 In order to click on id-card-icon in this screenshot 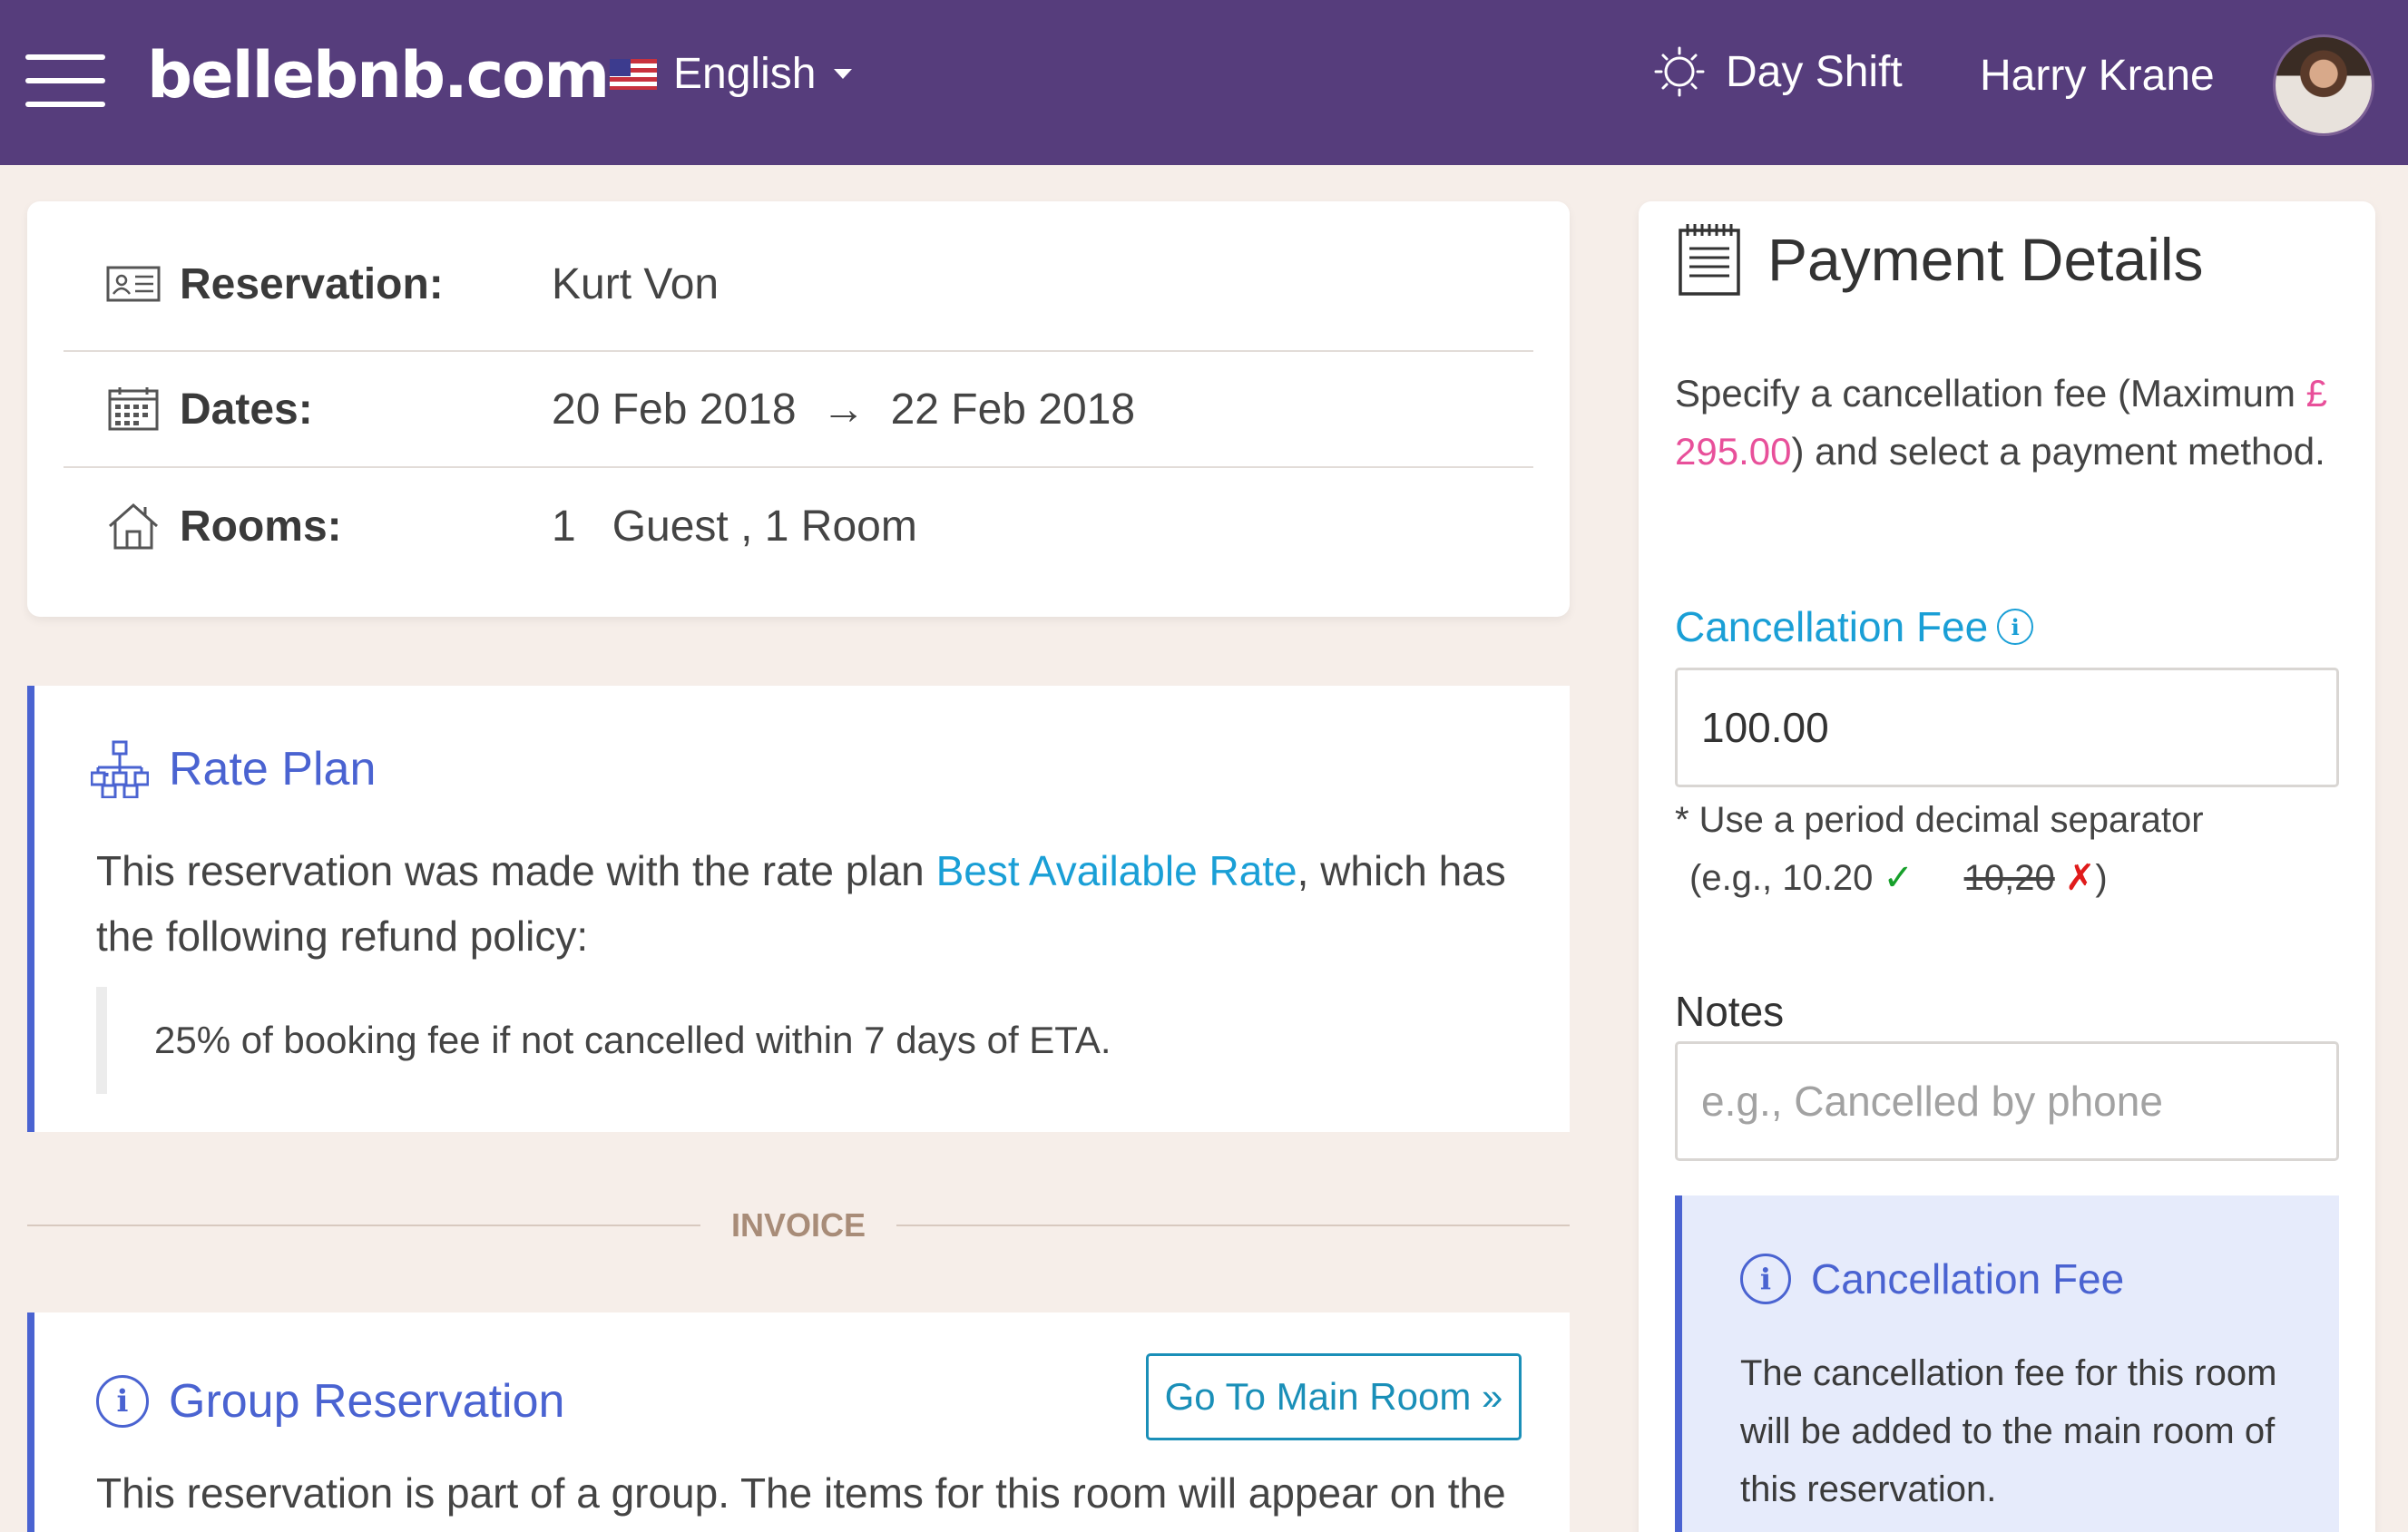, I will do `click(134, 284)`.